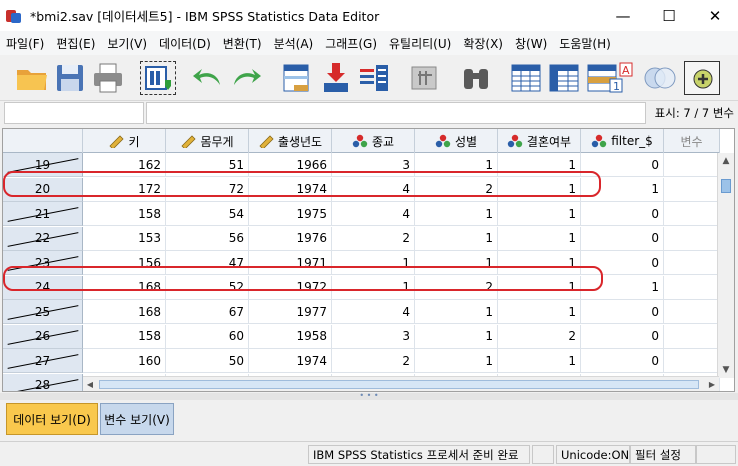 The width and height of the screenshot is (738, 466). I want to click on grid-corner, so click(43, 141).